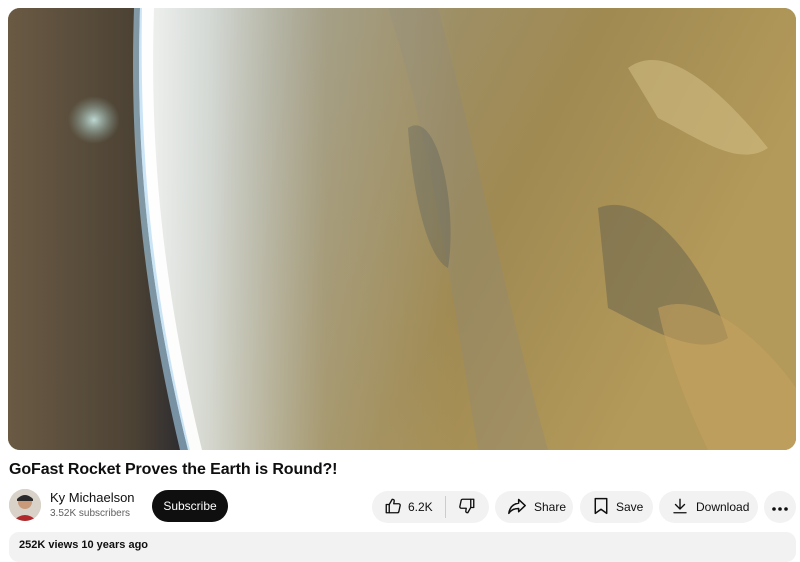 This screenshot has width=800, height=562. I want to click on dislike-button, so click(467, 507).